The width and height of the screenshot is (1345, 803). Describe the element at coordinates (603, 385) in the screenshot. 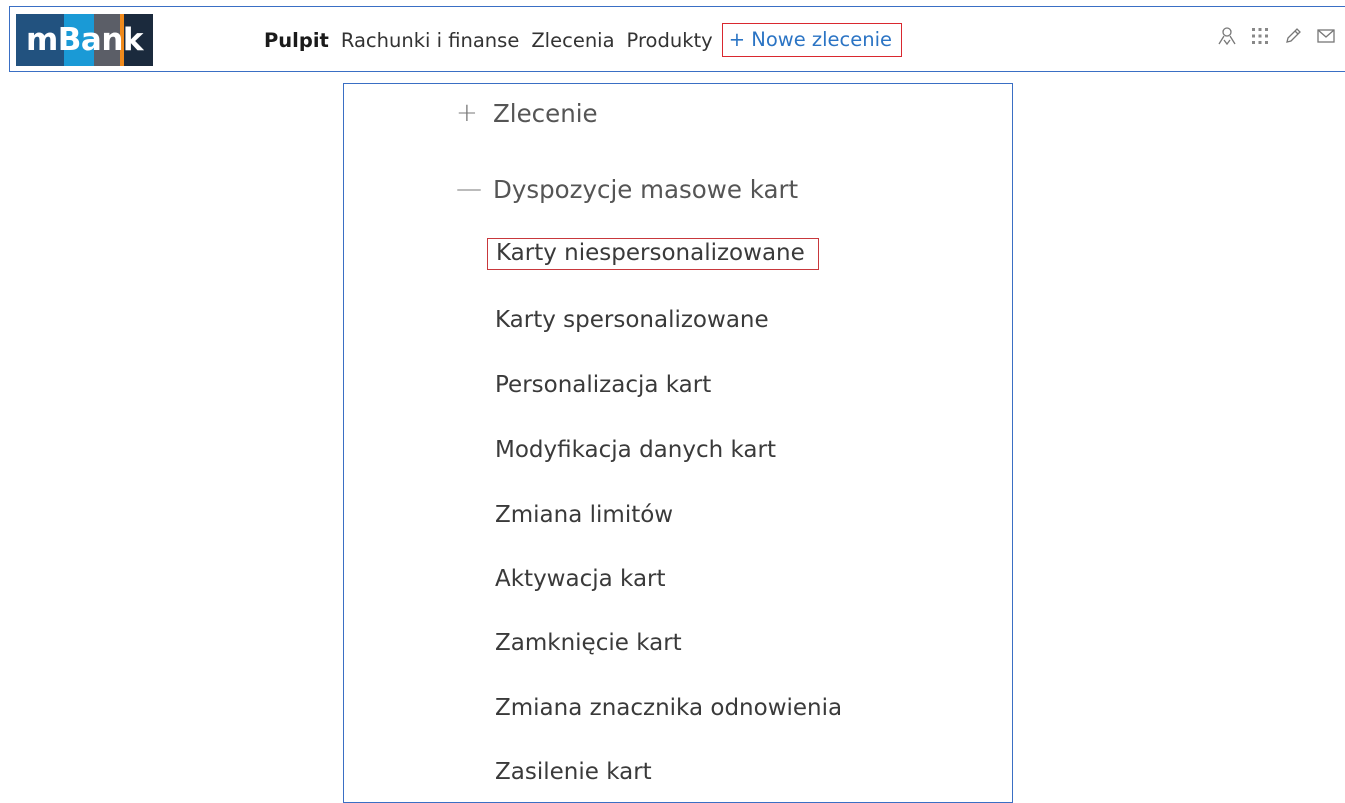

I see `menu-item-personalizacja-kart: Personalizacja kart` at that location.